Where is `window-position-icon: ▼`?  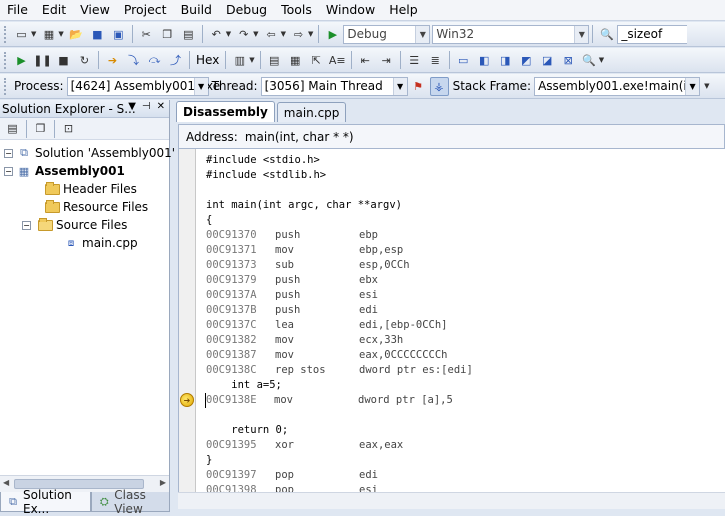 window-position-icon: ▼ is located at coordinates (132, 106).